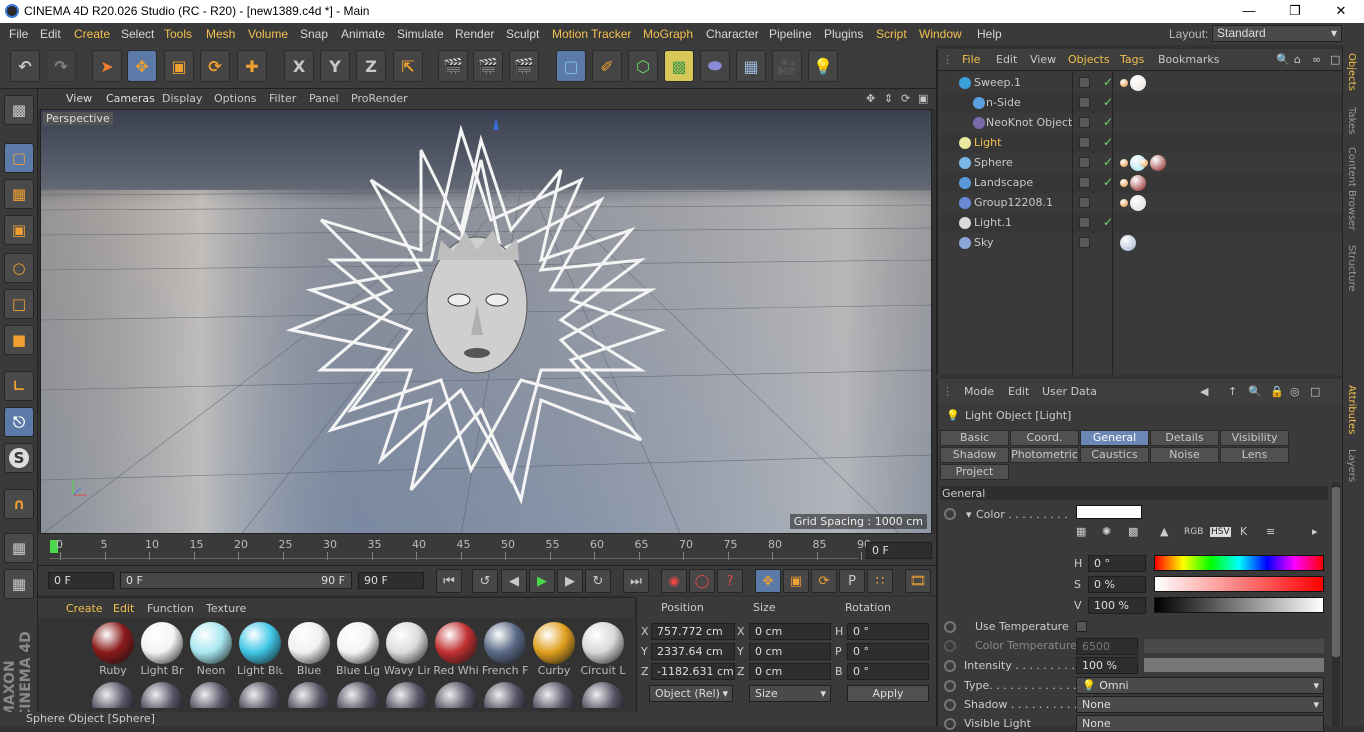  Describe the element at coordinates (993, 162) in the screenshot. I see `object-name: Sphere` at that location.